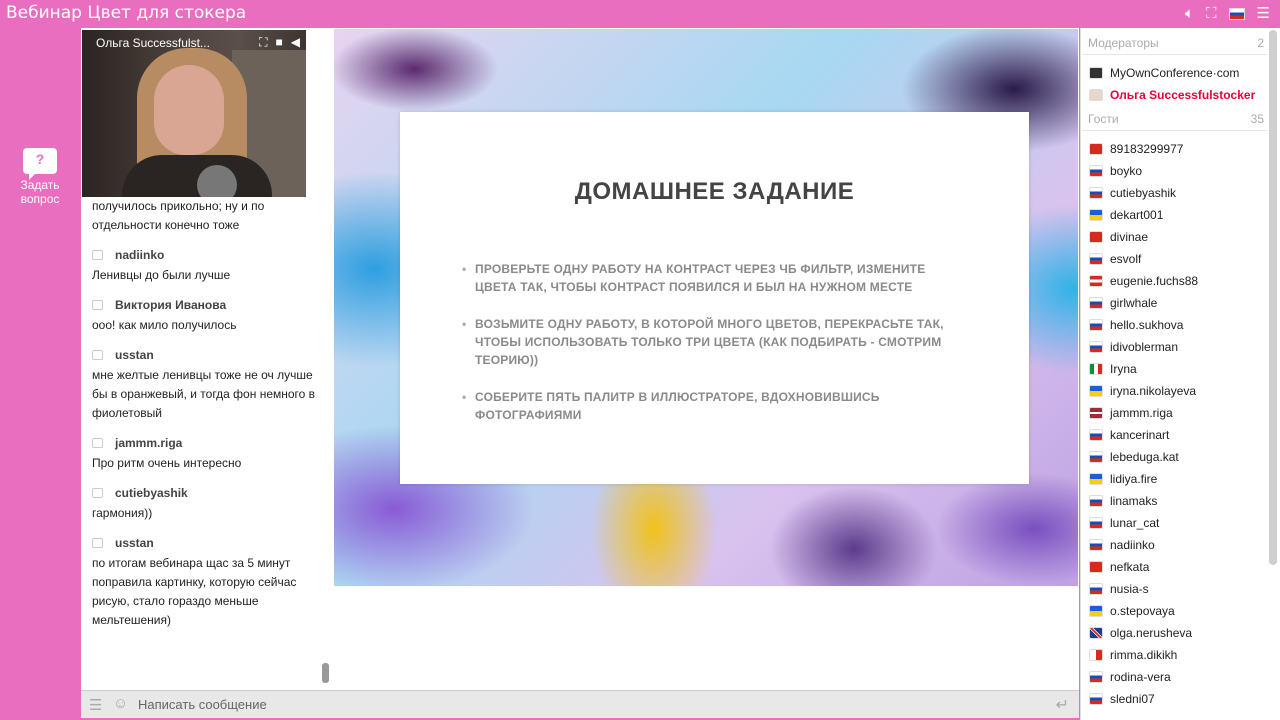 This screenshot has width=1280, height=720. I want to click on guest-item: esvolf, so click(1115, 259).